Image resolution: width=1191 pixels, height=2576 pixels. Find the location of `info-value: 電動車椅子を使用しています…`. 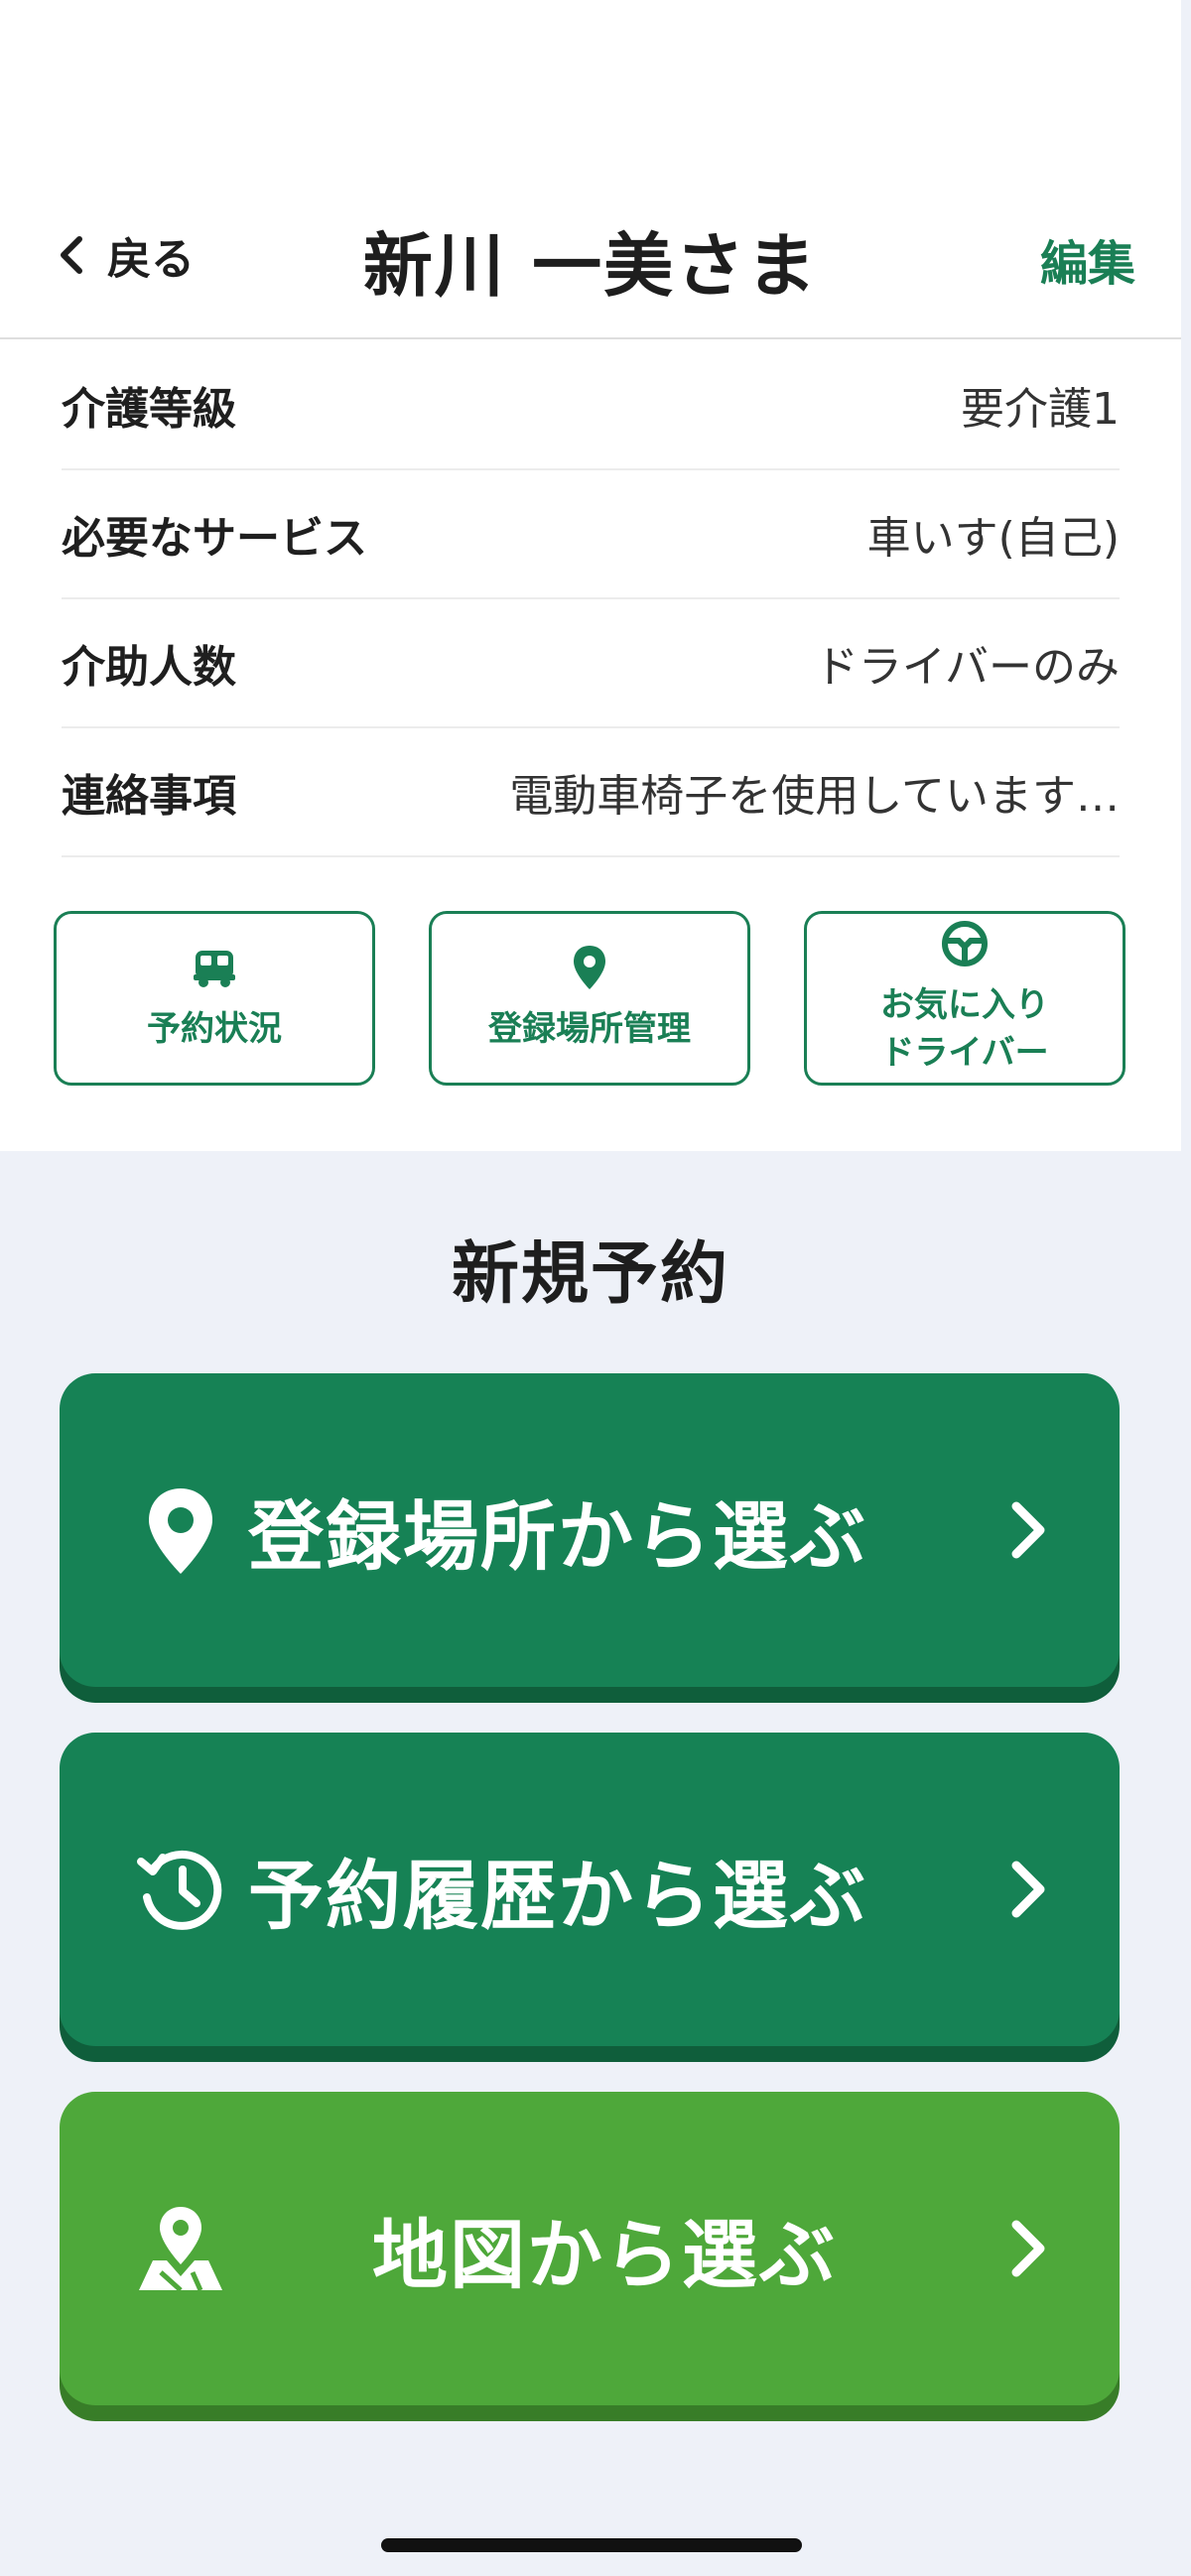

info-value: 電動車椅子を使用しています… is located at coordinates (814, 797).